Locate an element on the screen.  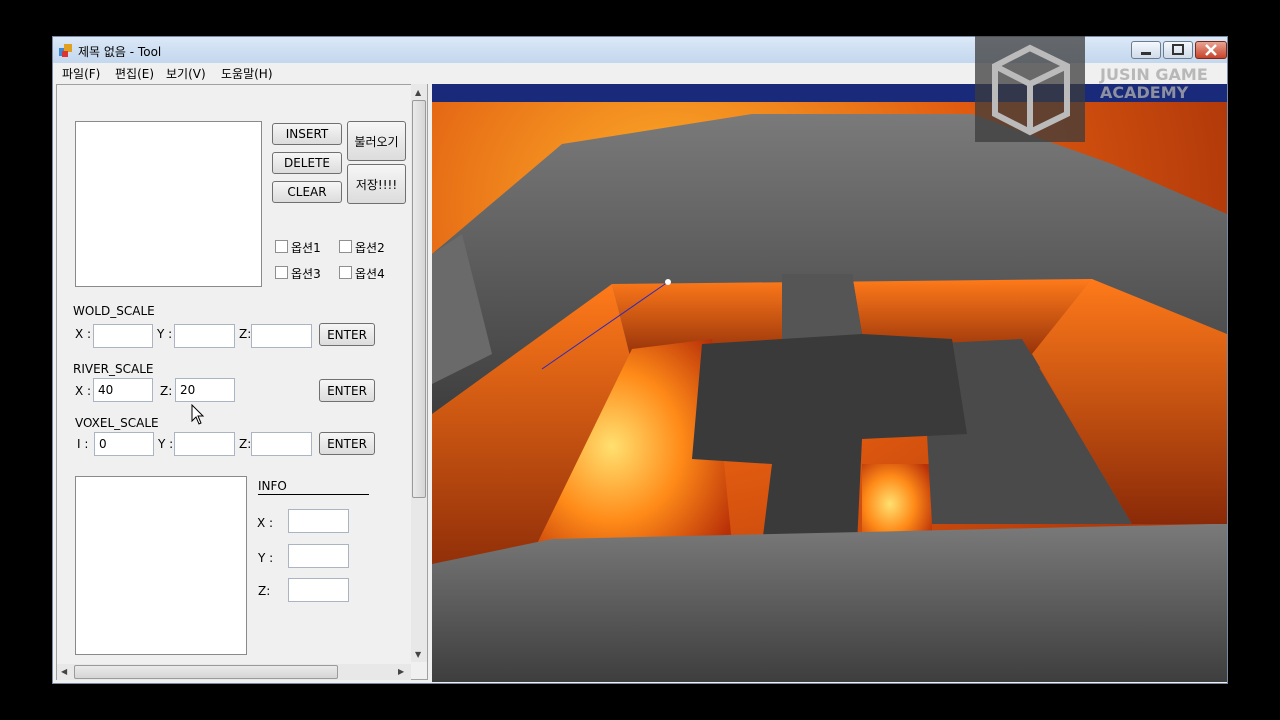
scroll-up-icon: ▲ is located at coordinates (418, 92).